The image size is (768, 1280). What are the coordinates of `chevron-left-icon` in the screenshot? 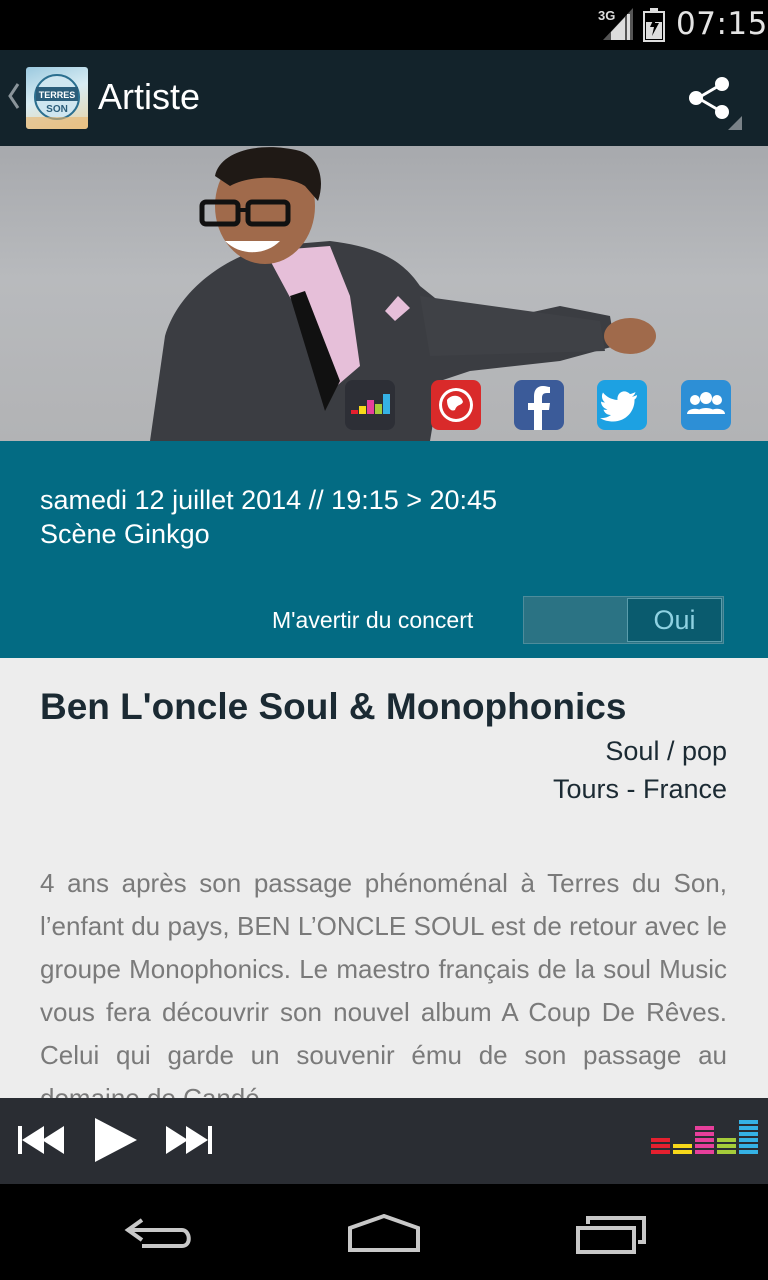 It's located at (14, 96).